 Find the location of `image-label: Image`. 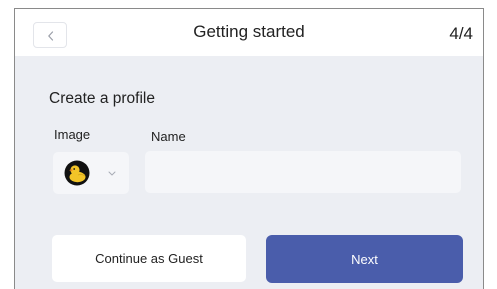

image-label: Image is located at coordinates (72, 134).